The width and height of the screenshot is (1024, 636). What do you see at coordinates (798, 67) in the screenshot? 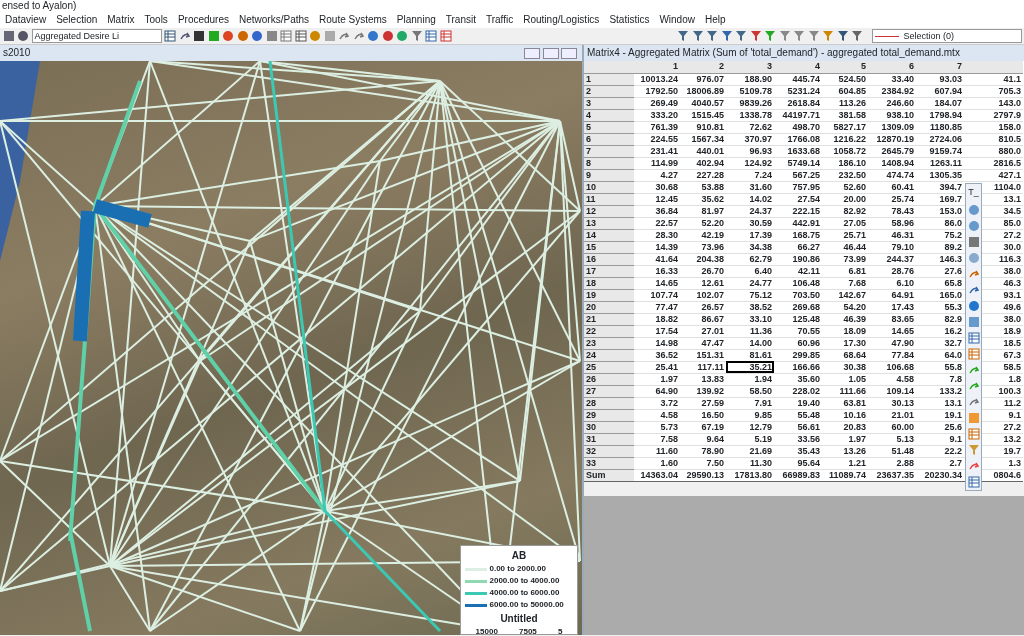
I see `column-header: 4` at bounding box center [798, 67].